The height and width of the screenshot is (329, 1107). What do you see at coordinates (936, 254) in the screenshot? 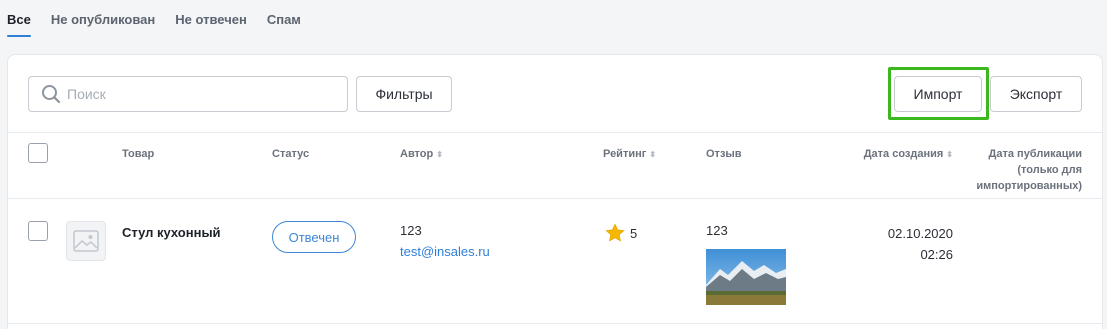
I see `created-time: 02:26` at bounding box center [936, 254].